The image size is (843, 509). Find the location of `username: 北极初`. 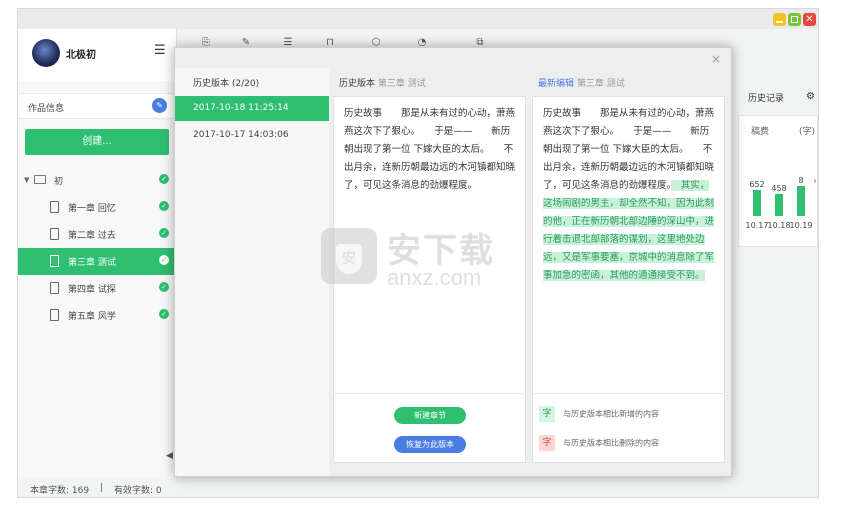

username: 北极初 is located at coordinates (81, 55).